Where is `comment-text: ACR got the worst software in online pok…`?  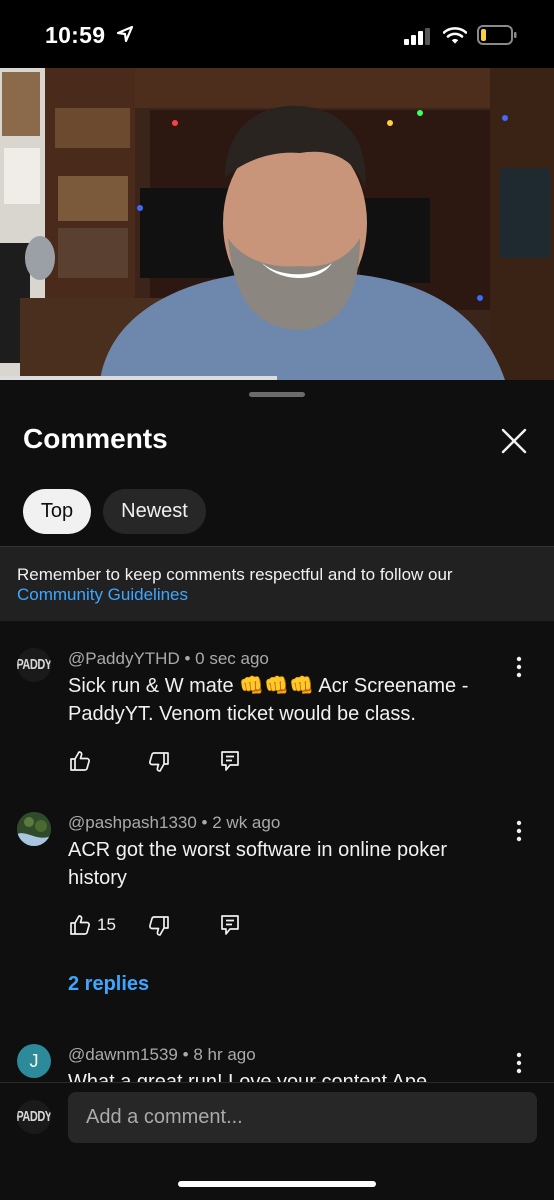 comment-text: ACR got the worst software in online pok… is located at coordinates (258, 864).